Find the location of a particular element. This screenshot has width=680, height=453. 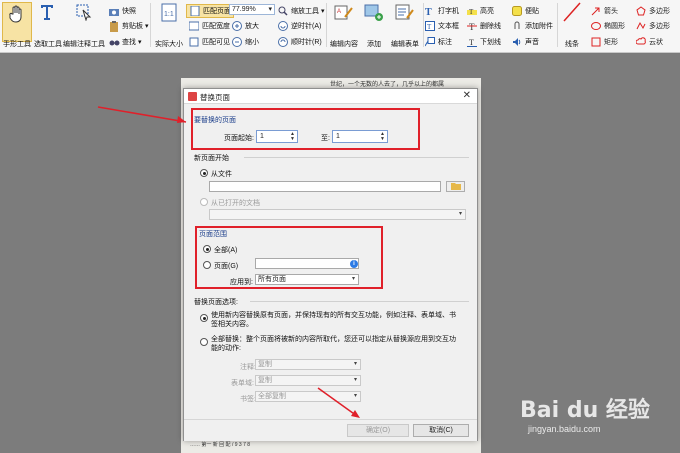

dialog-title: 替换页面 is located at coordinates (215, 97).